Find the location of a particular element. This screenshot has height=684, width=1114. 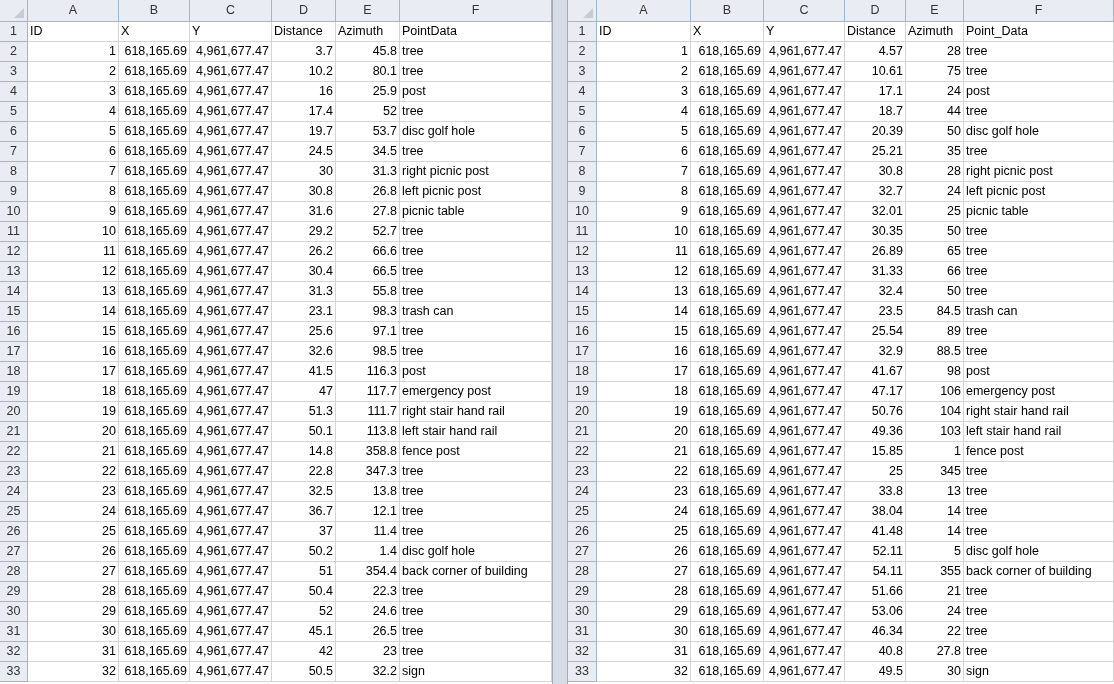

table-cell: 38.04 is located at coordinates (875, 512).